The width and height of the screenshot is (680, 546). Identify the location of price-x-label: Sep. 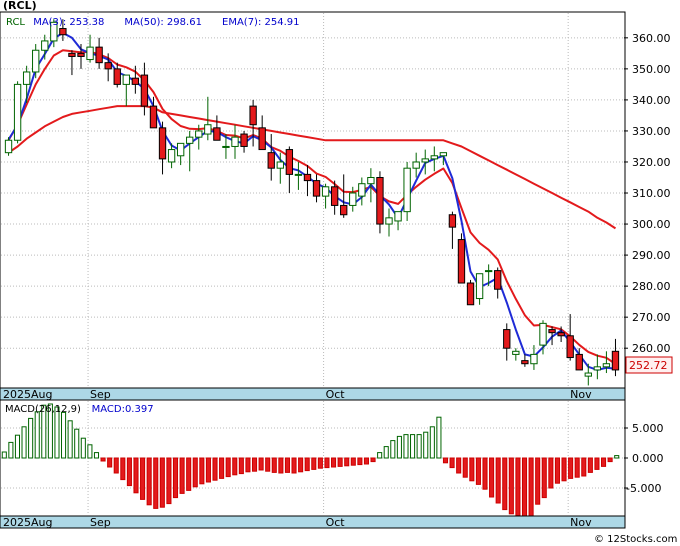
(100, 394).